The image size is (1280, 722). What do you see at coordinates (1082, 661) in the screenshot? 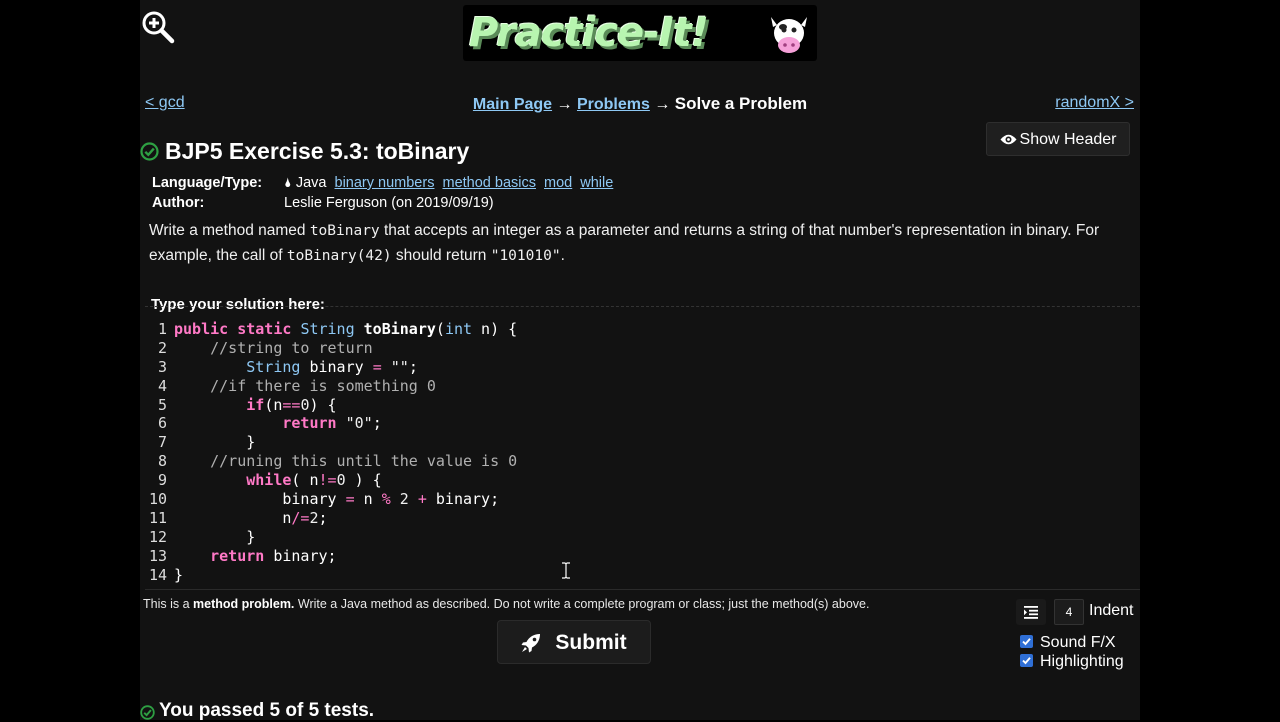
I see `highlighting-label: Highlighting` at bounding box center [1082, 661].